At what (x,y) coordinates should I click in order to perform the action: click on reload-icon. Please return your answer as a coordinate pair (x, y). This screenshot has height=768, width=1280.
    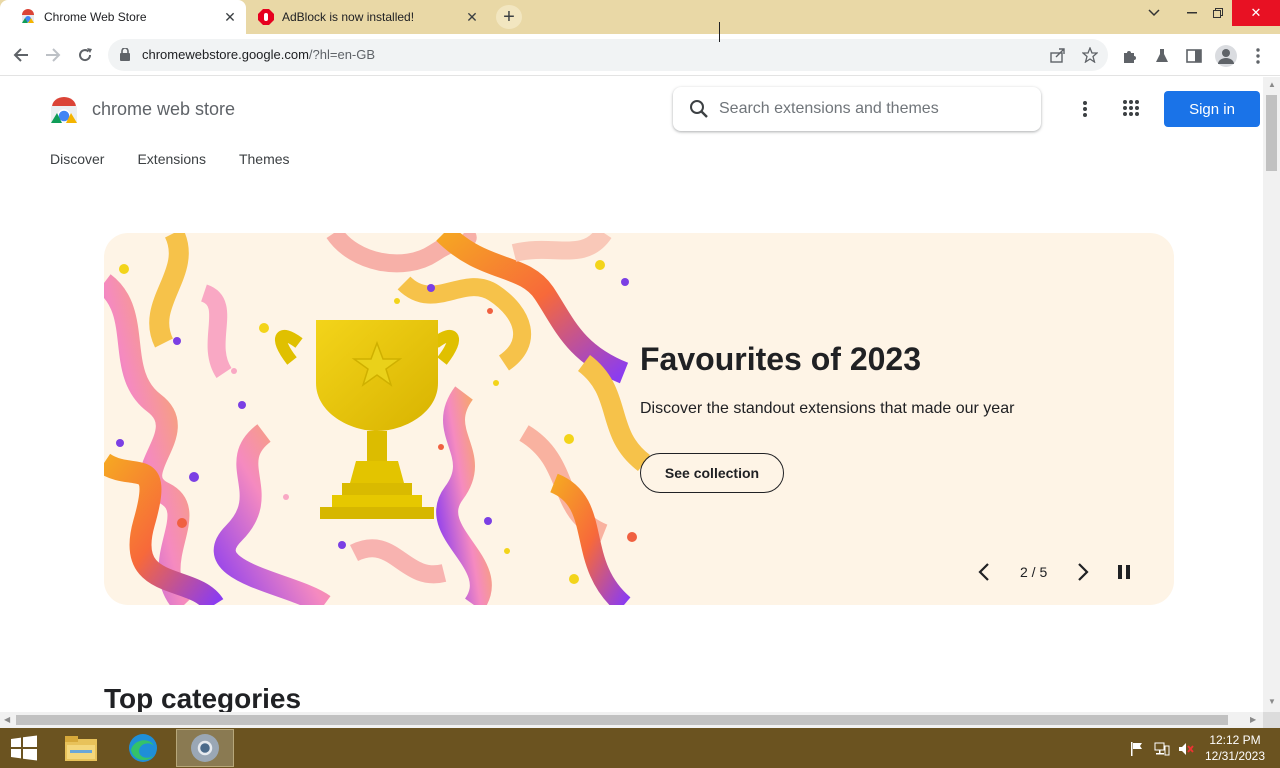
    Looking at the image, I should click on (85, 55).